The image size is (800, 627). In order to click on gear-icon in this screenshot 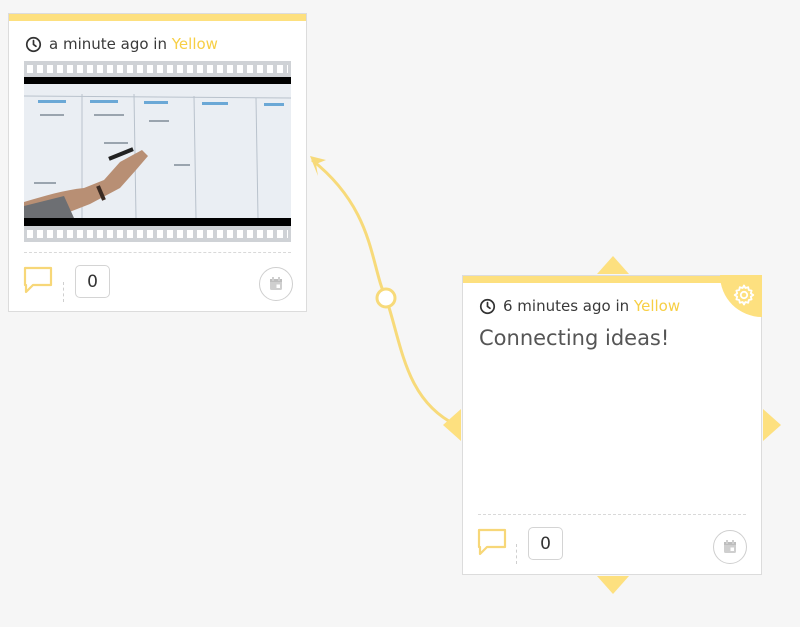, I will do `click(744, 295)`.